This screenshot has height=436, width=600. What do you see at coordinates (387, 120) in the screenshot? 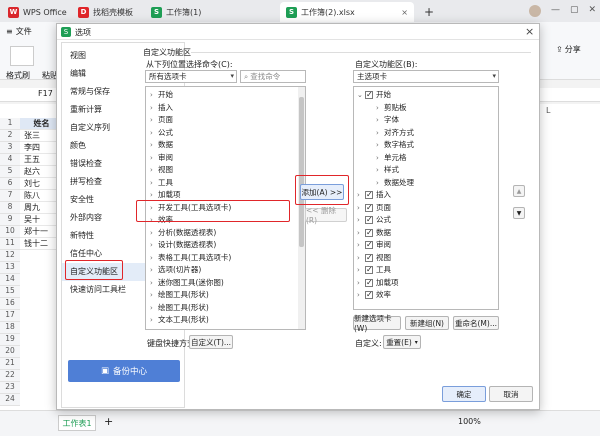
I see `ribbon-tree-item: › 字体` at bounding box center [387, 120].